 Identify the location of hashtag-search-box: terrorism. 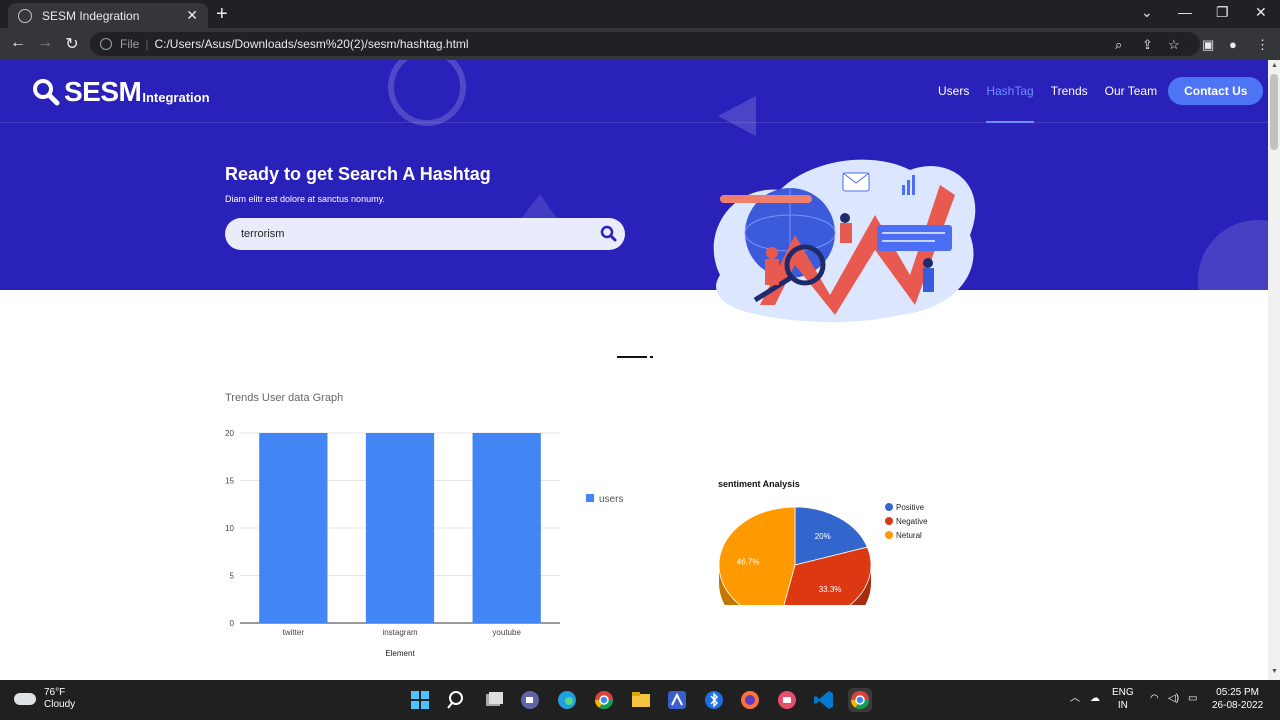
(425, 234).